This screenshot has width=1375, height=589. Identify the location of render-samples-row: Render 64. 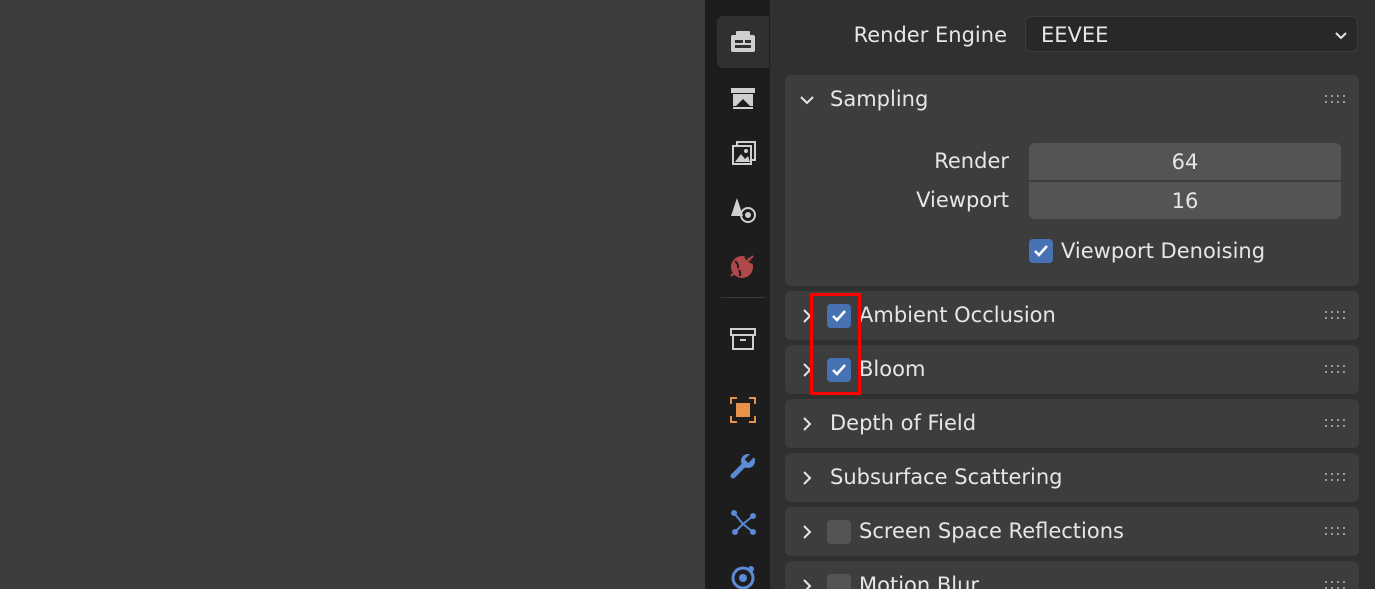
(1072, 162).